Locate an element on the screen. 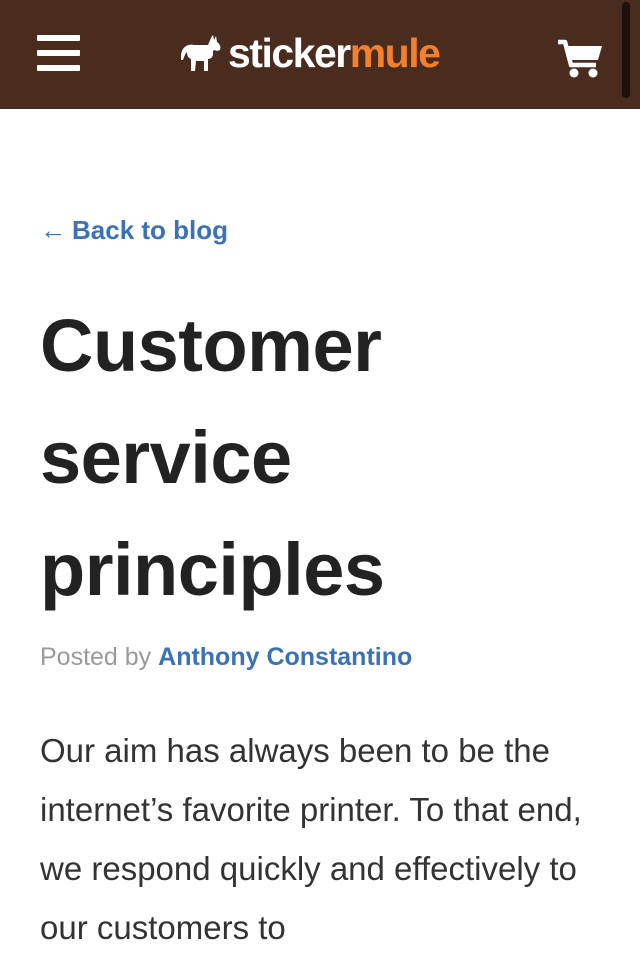  author-link: Anthony Constantino is located at coordinates (285, 657).